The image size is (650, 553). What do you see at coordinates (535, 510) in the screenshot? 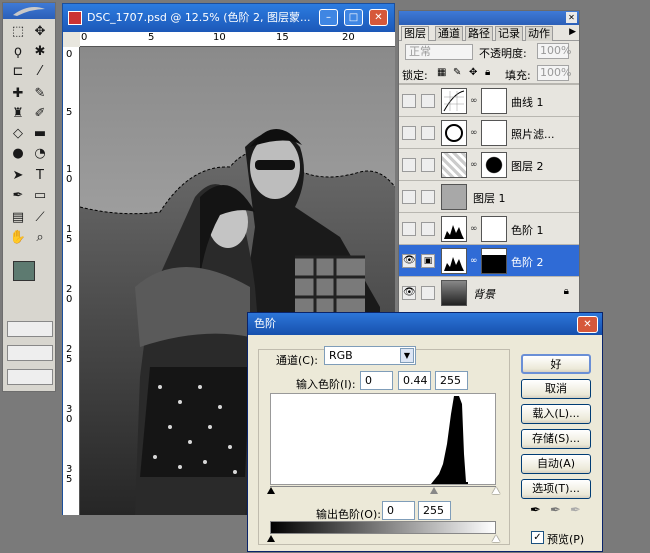
I see `black-eyedropper-icon: ✒` at bounding box center [535, 510].